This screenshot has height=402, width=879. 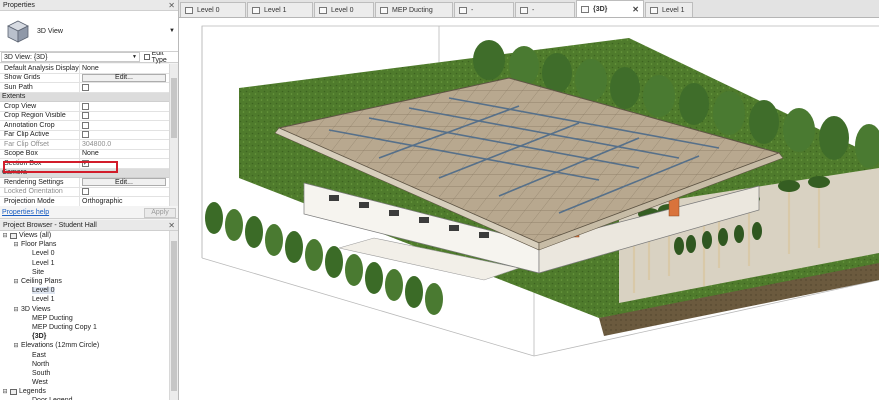 I want to click on browser-item: ⊟ Elevations (12mm Circle), so click(x=84, y=345).